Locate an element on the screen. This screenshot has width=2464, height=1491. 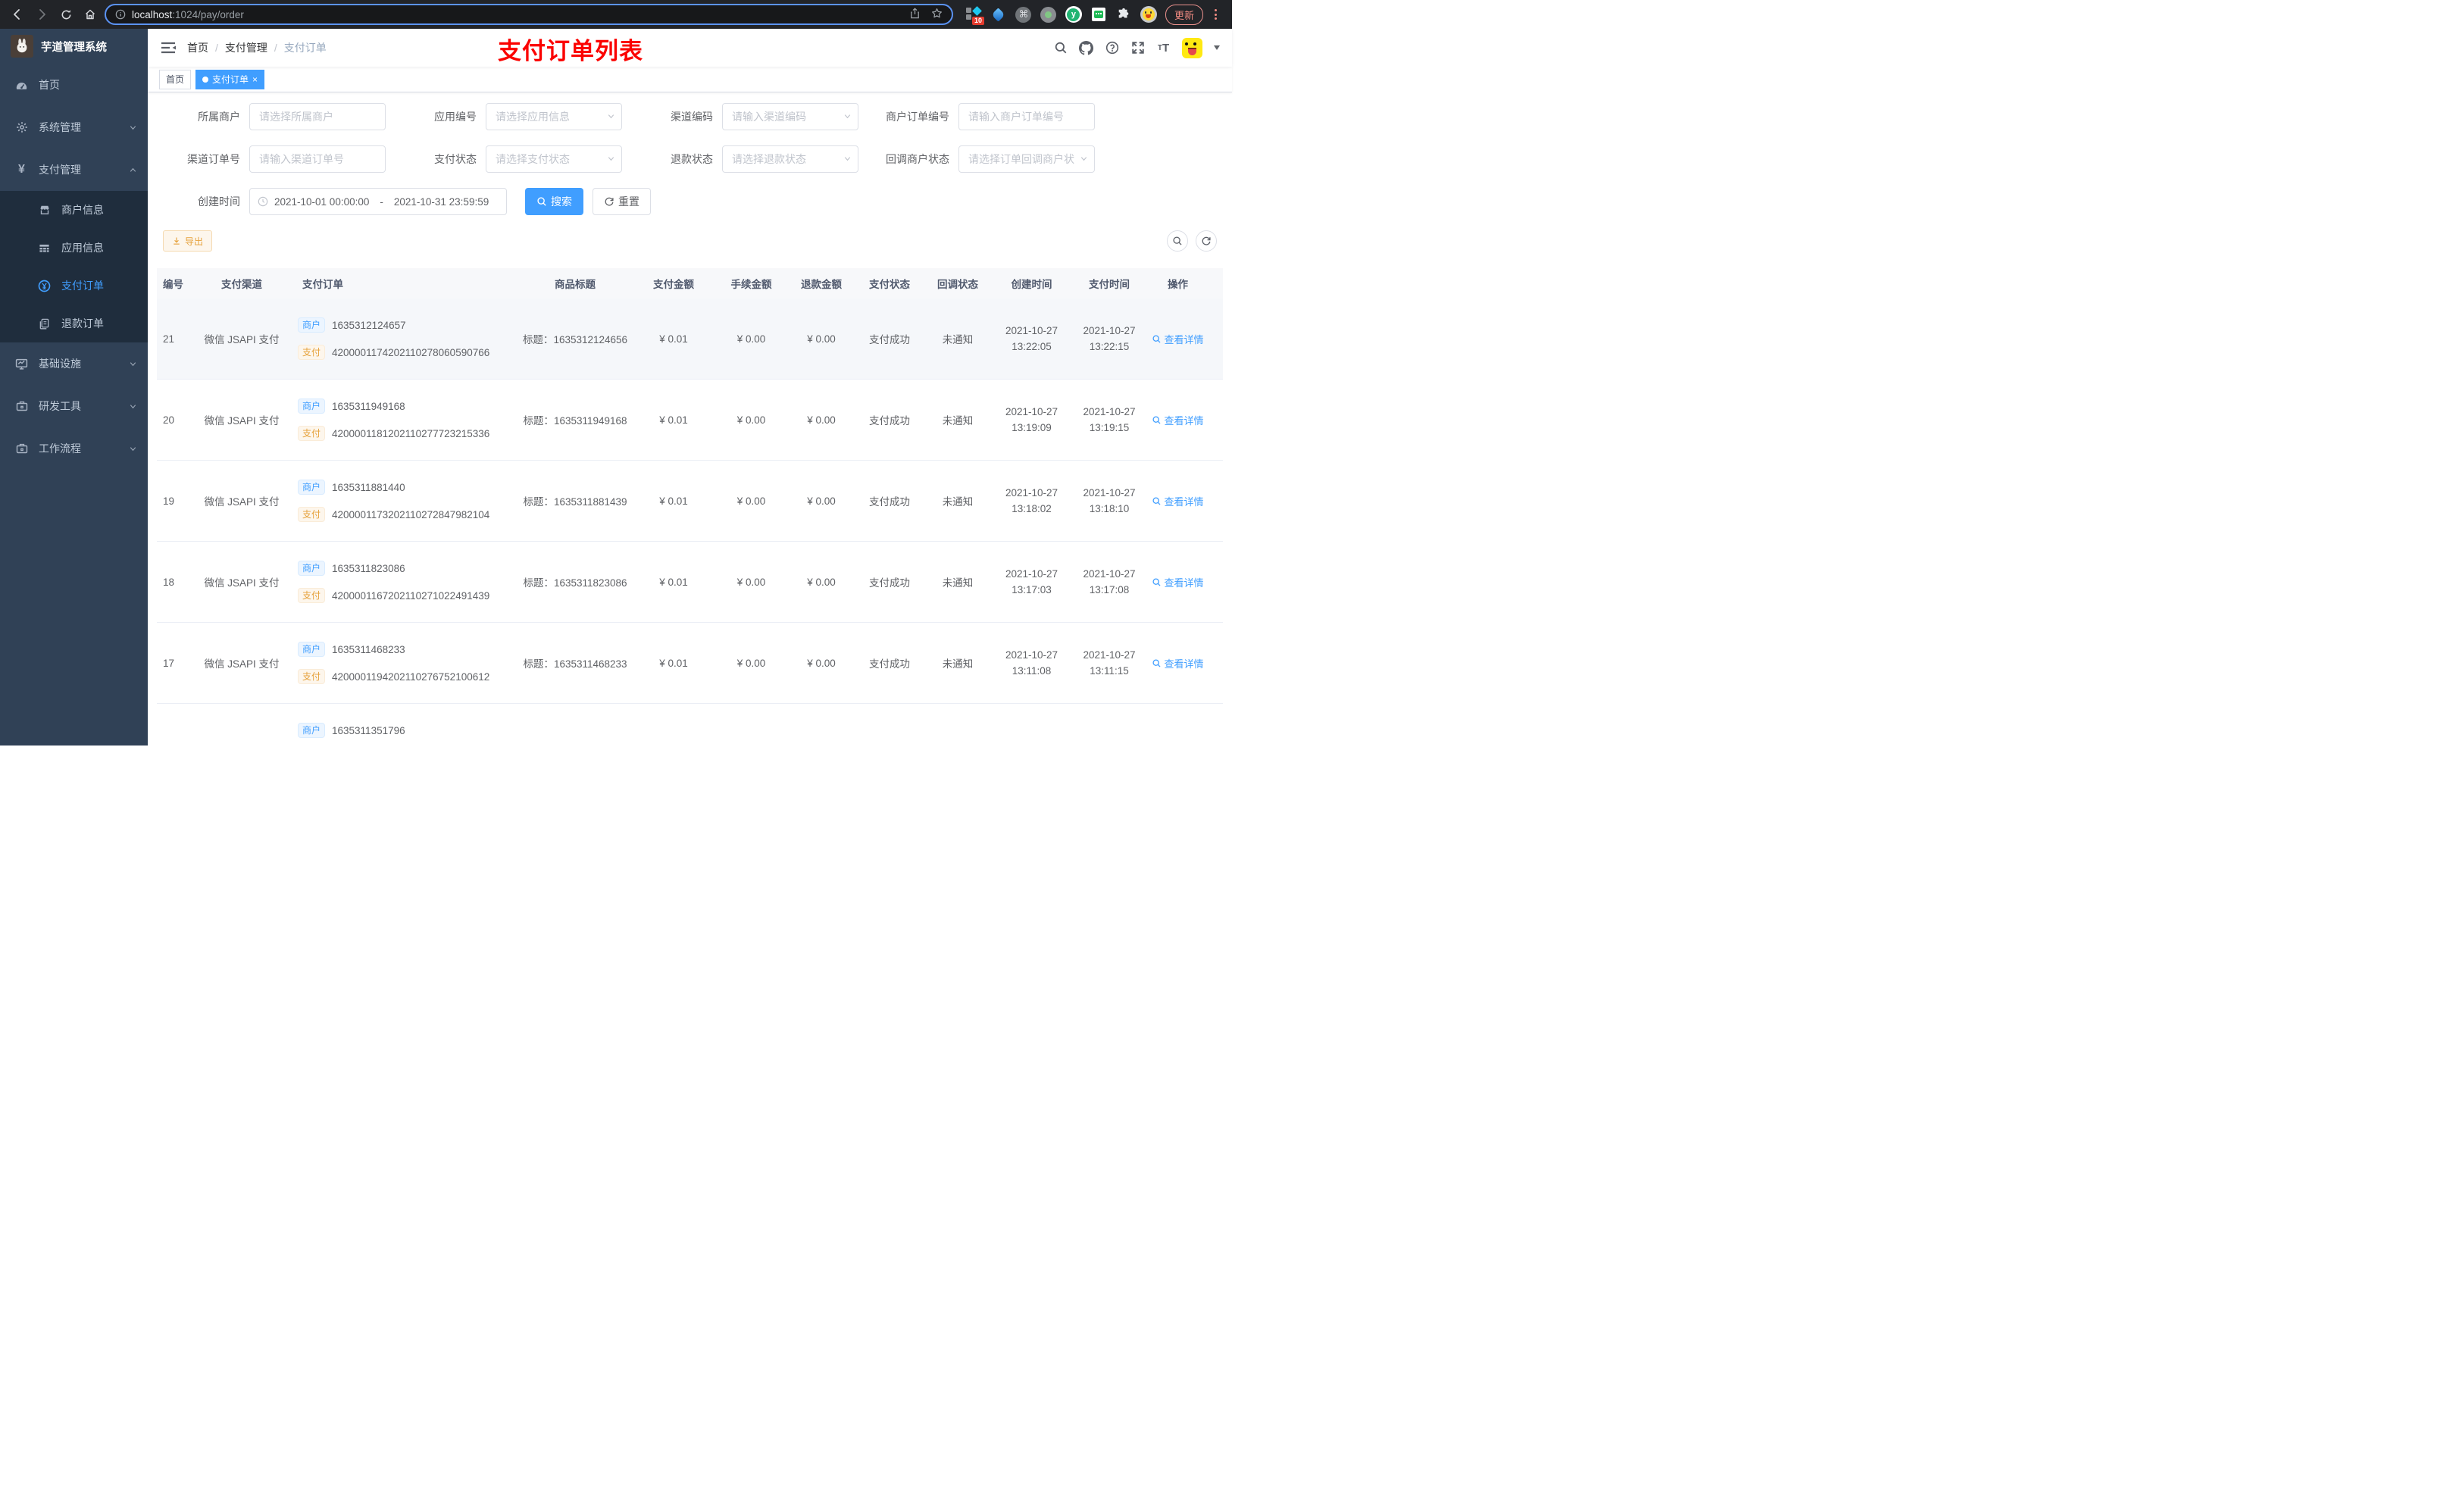
title-prefix: 标题： is located at coordinates (538, 583).